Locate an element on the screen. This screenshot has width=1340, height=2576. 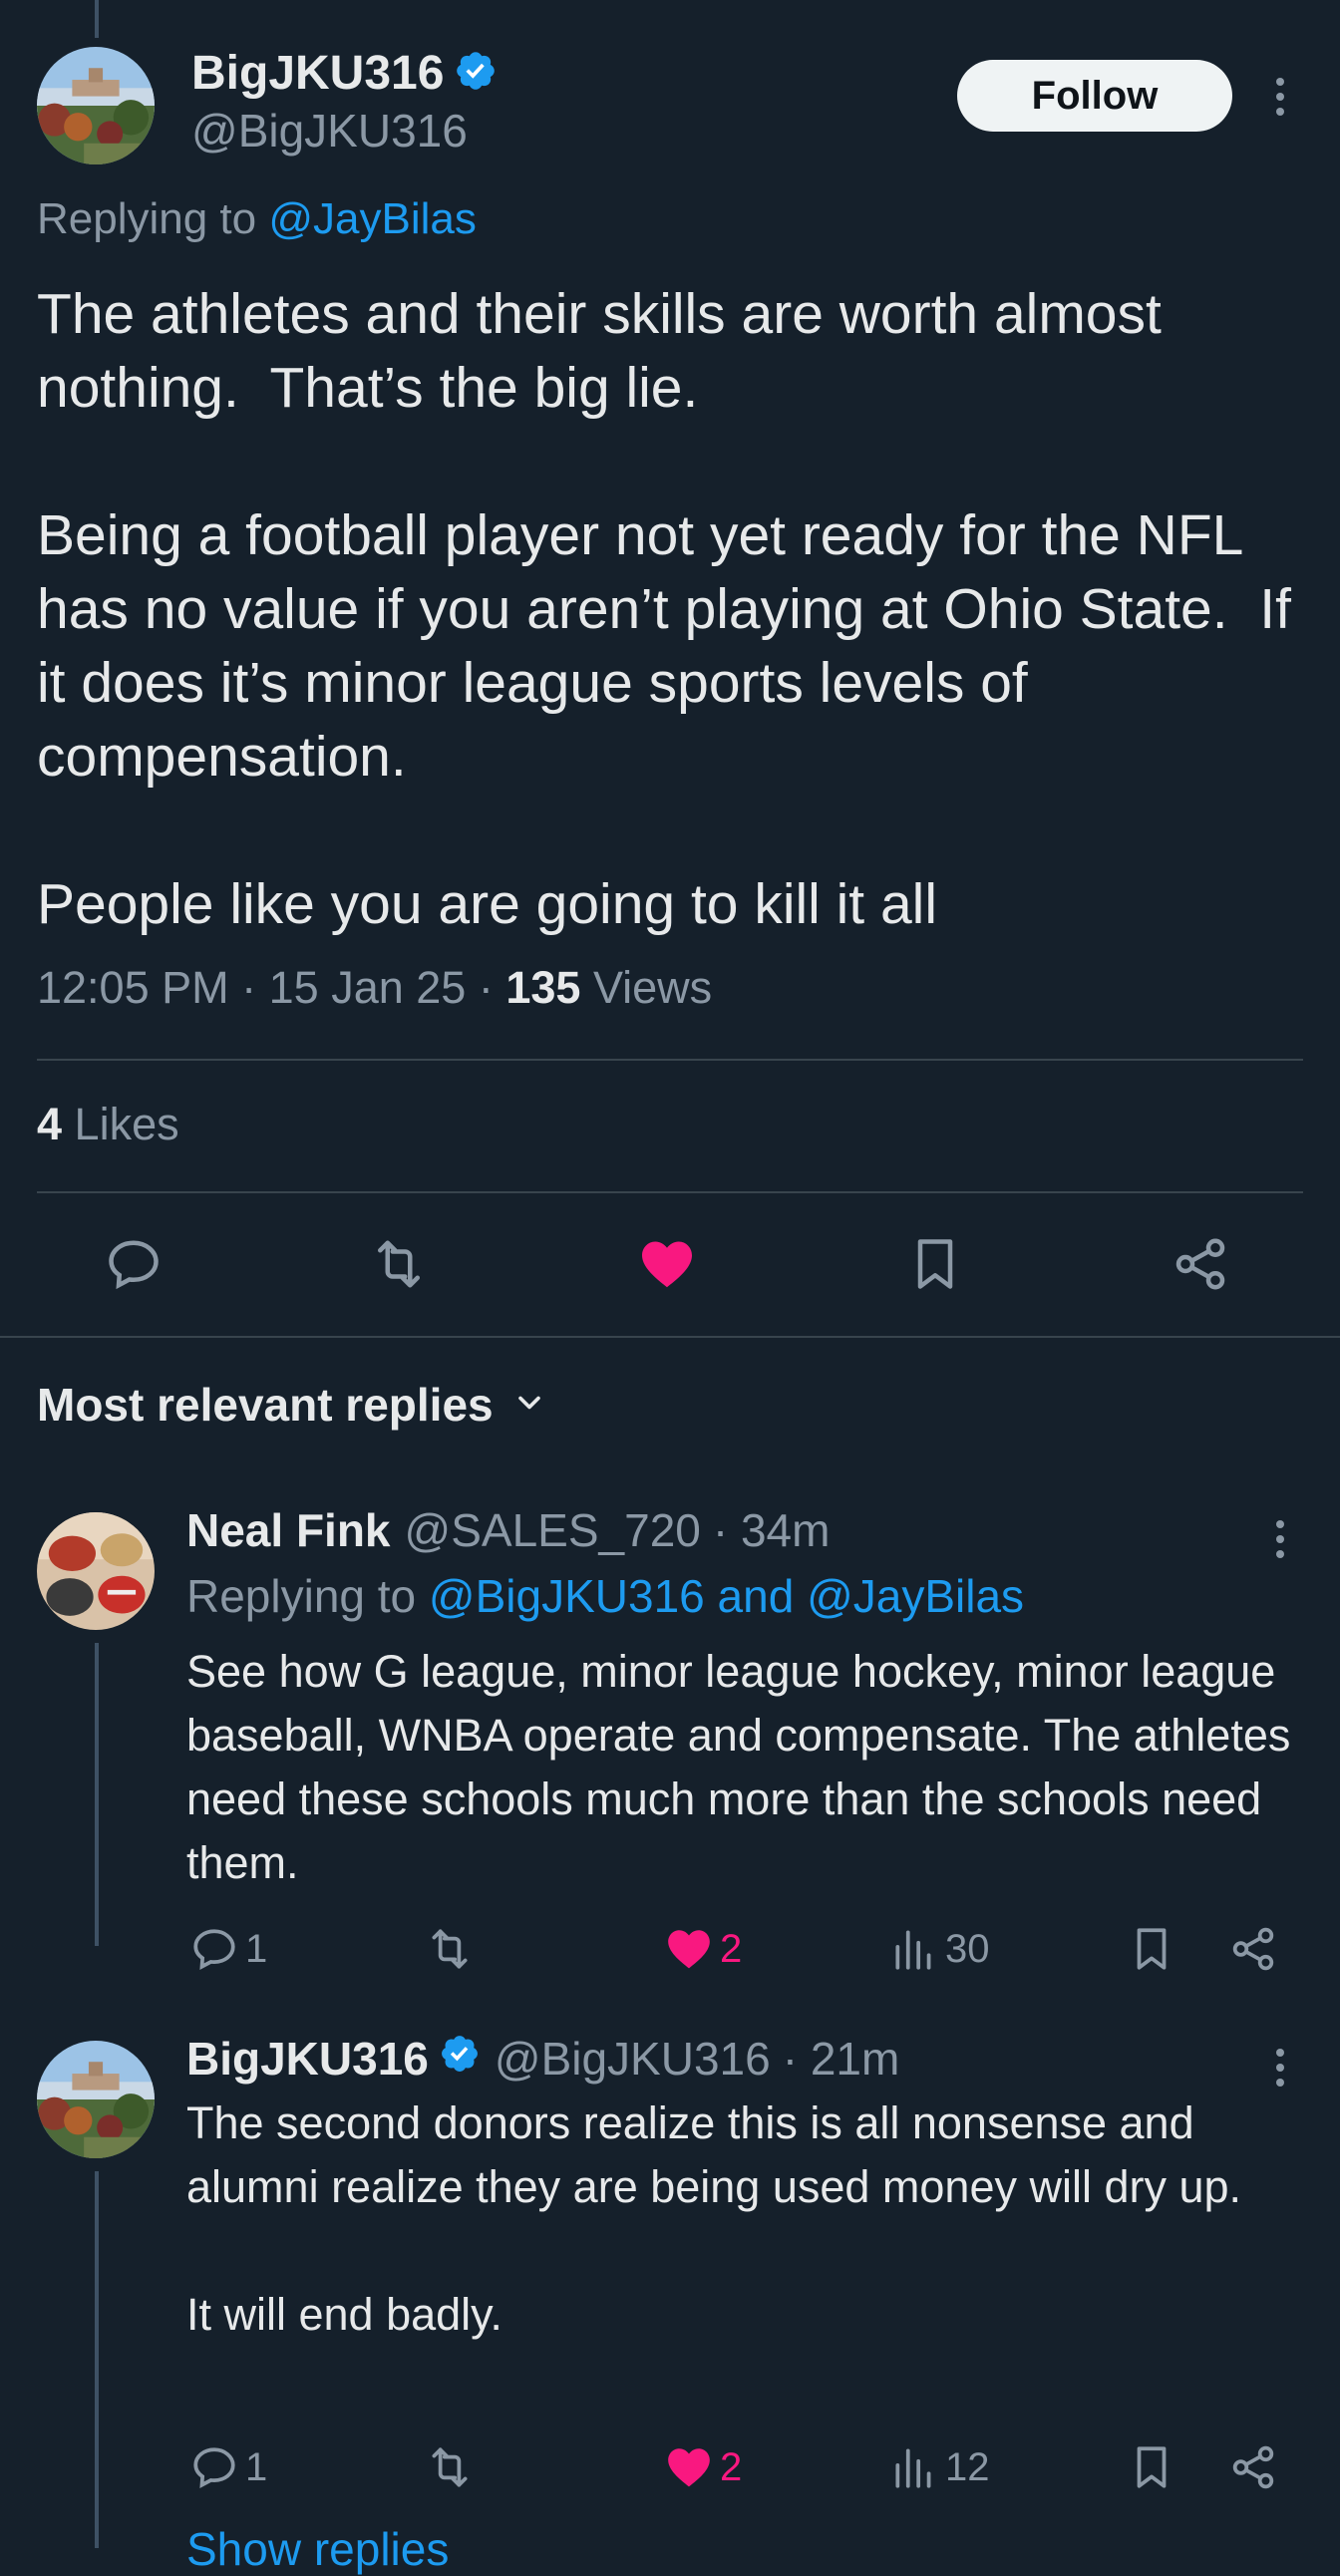
replies-sort-label: Most relevant replies is located at coordinates (265, 1405).